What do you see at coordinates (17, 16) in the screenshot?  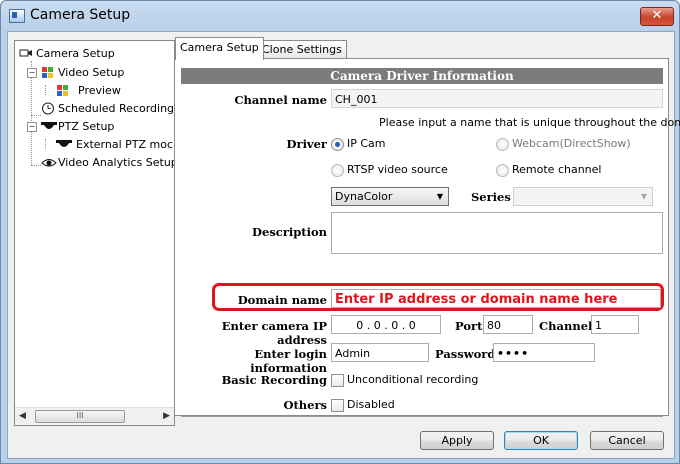 I see `window-icon` at bounding box center [17, 16].